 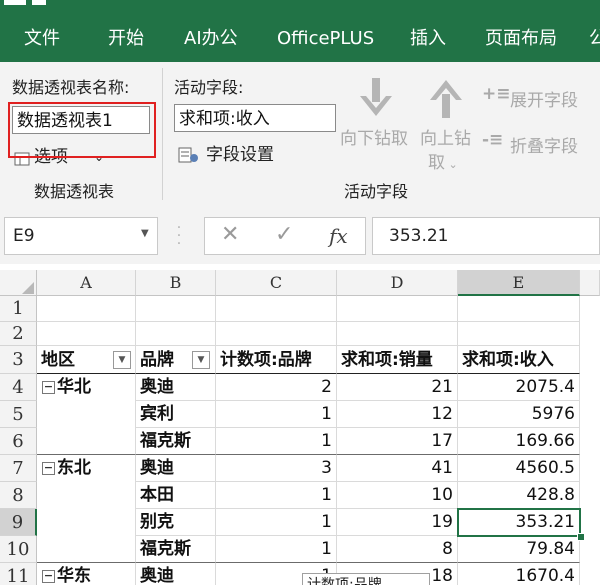 I want to click on cell-qty: 8, so click(x=397, y=549).